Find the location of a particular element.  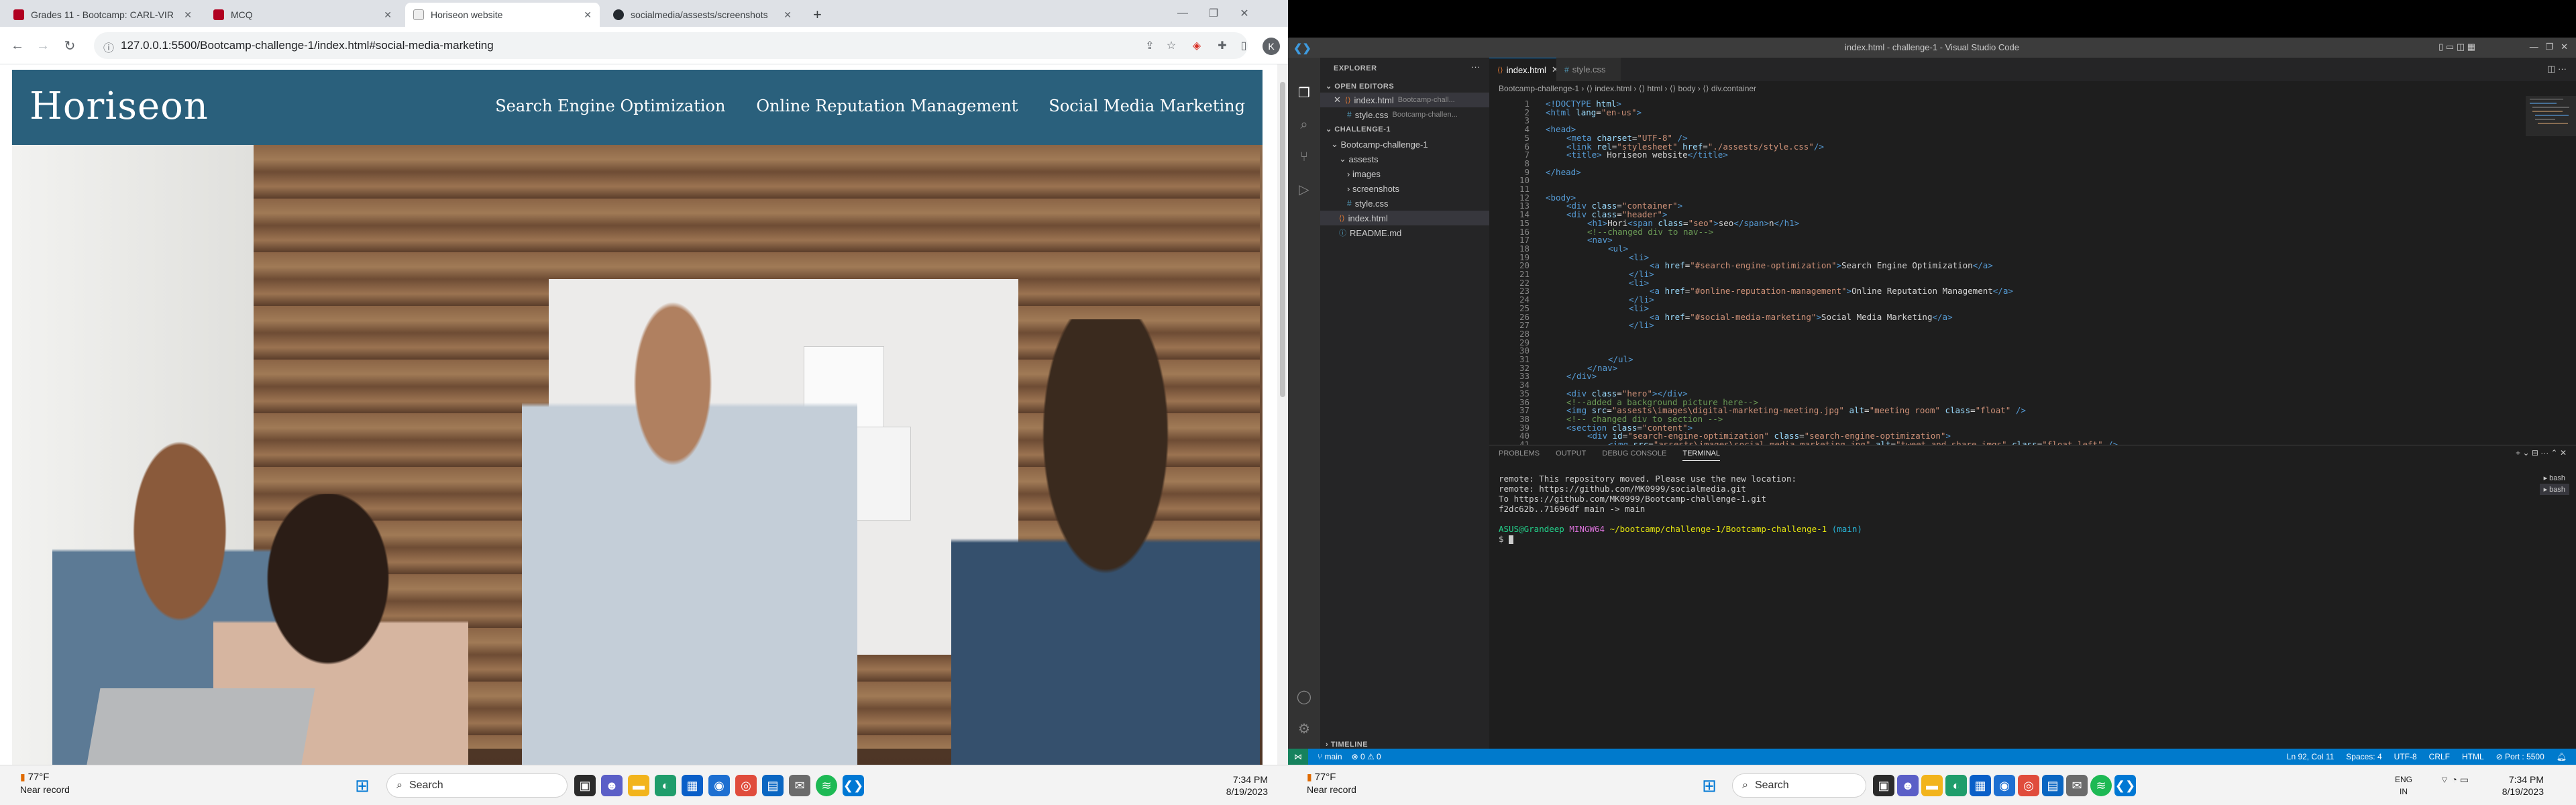

nav-link-orm: Online Reputation Management is located at coordinates (887, 106).